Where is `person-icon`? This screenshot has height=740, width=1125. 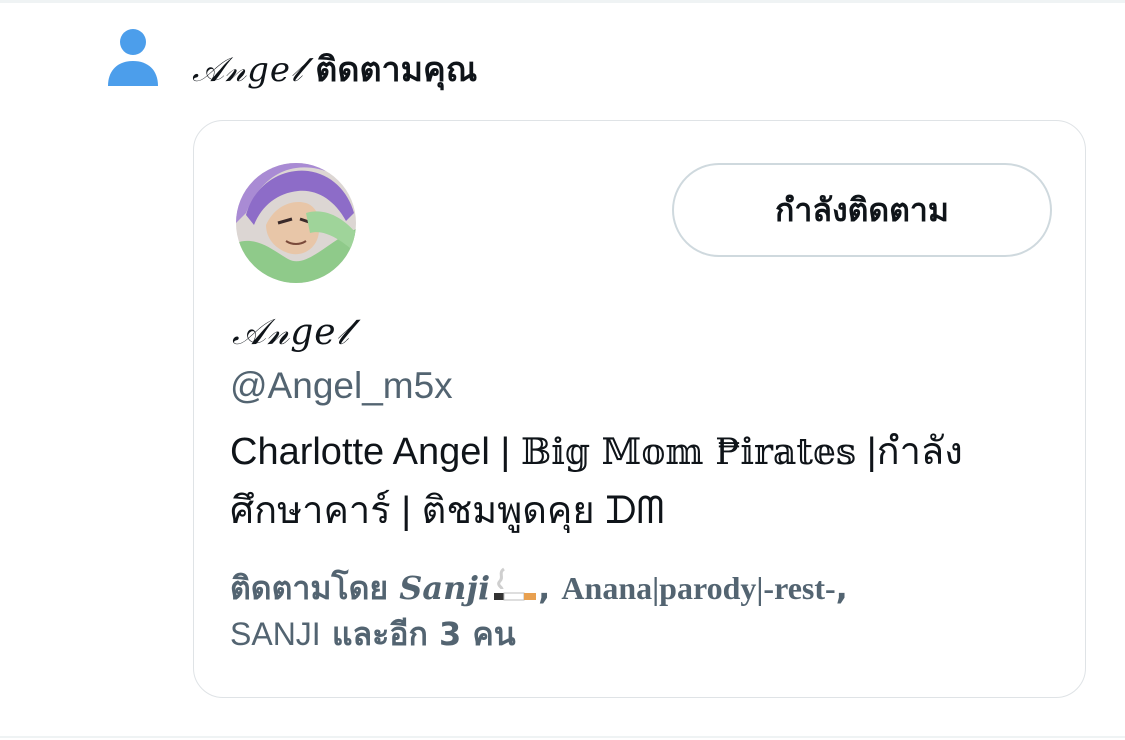
person-icon is located at coordinates (133, 57).